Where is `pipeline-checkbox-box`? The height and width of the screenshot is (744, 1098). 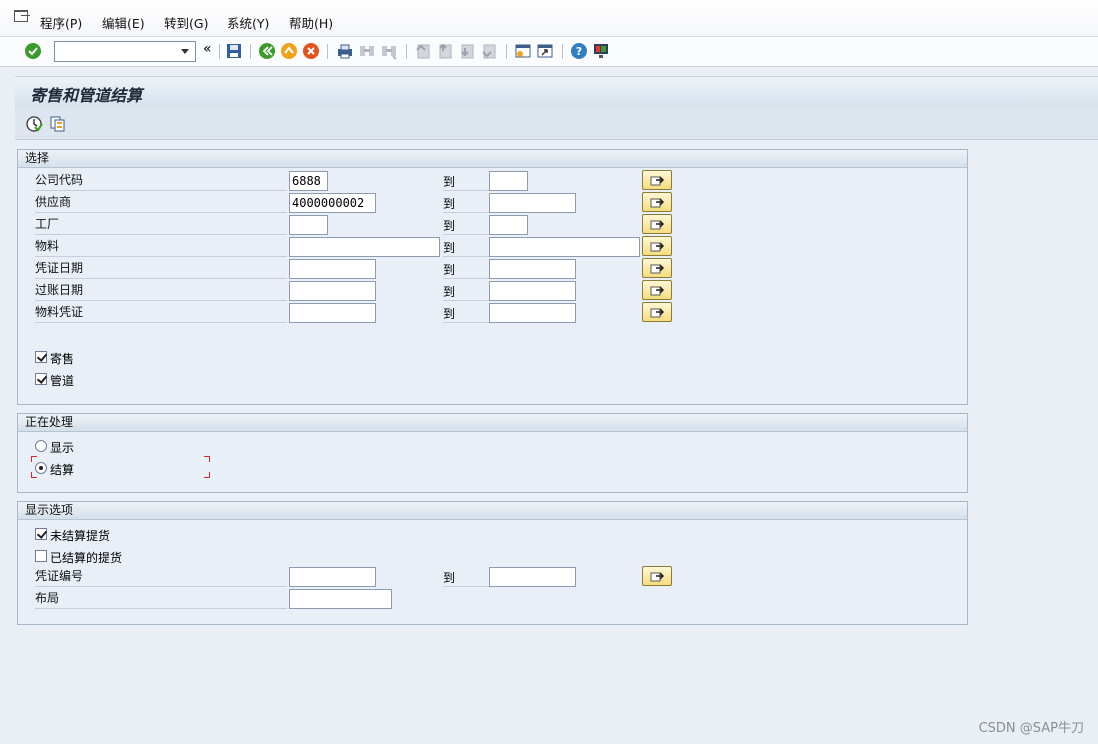 pipeline-checkbox-box is located at coordinates (41, 379).